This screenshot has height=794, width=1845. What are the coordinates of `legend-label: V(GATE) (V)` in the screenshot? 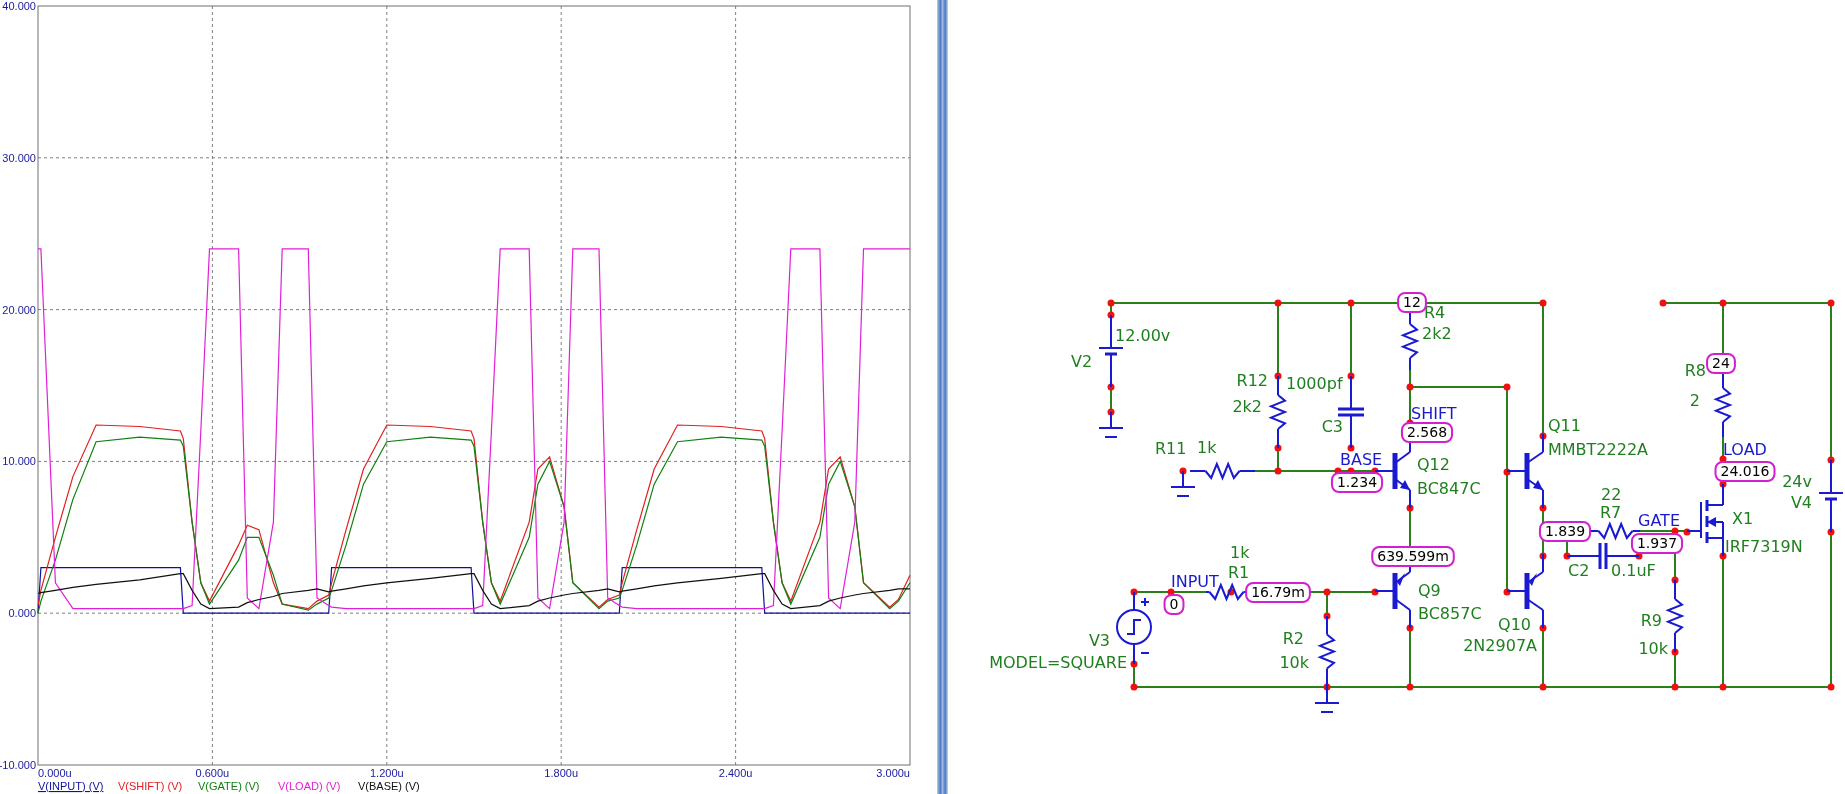 It's located at (229, 786).